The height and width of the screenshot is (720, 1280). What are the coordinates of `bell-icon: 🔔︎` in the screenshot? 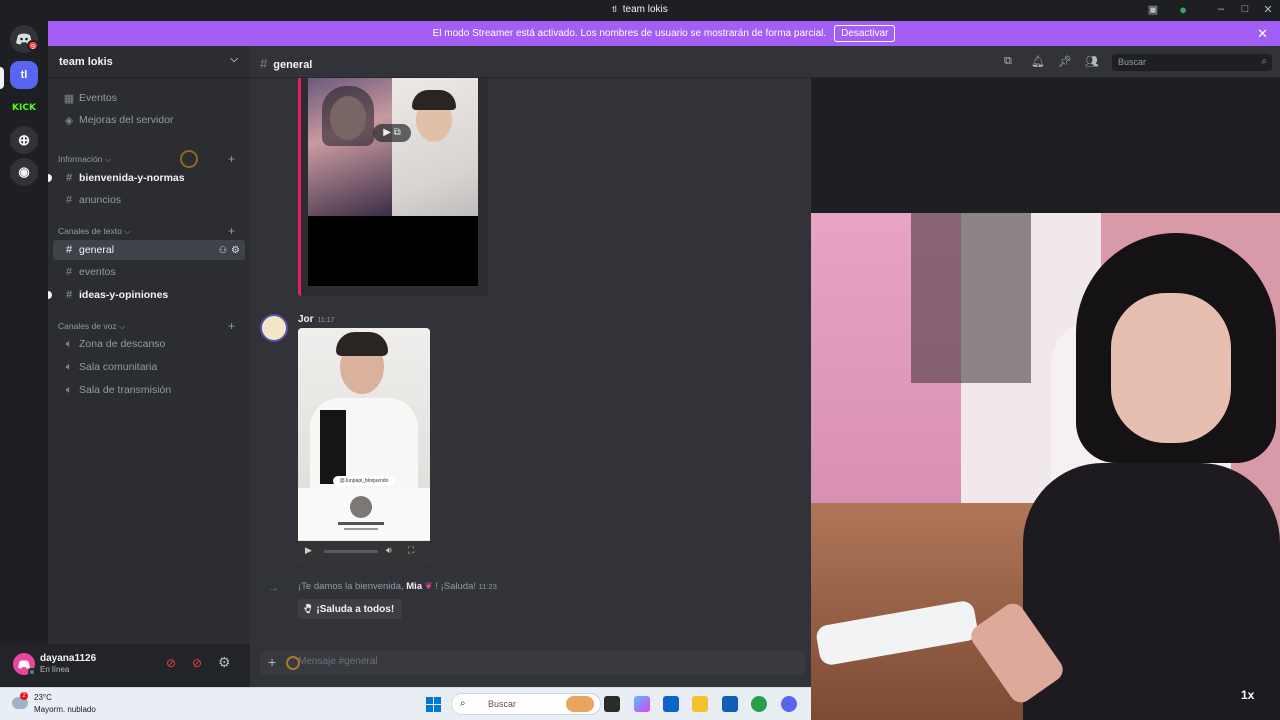 It's located at (1038, 61).